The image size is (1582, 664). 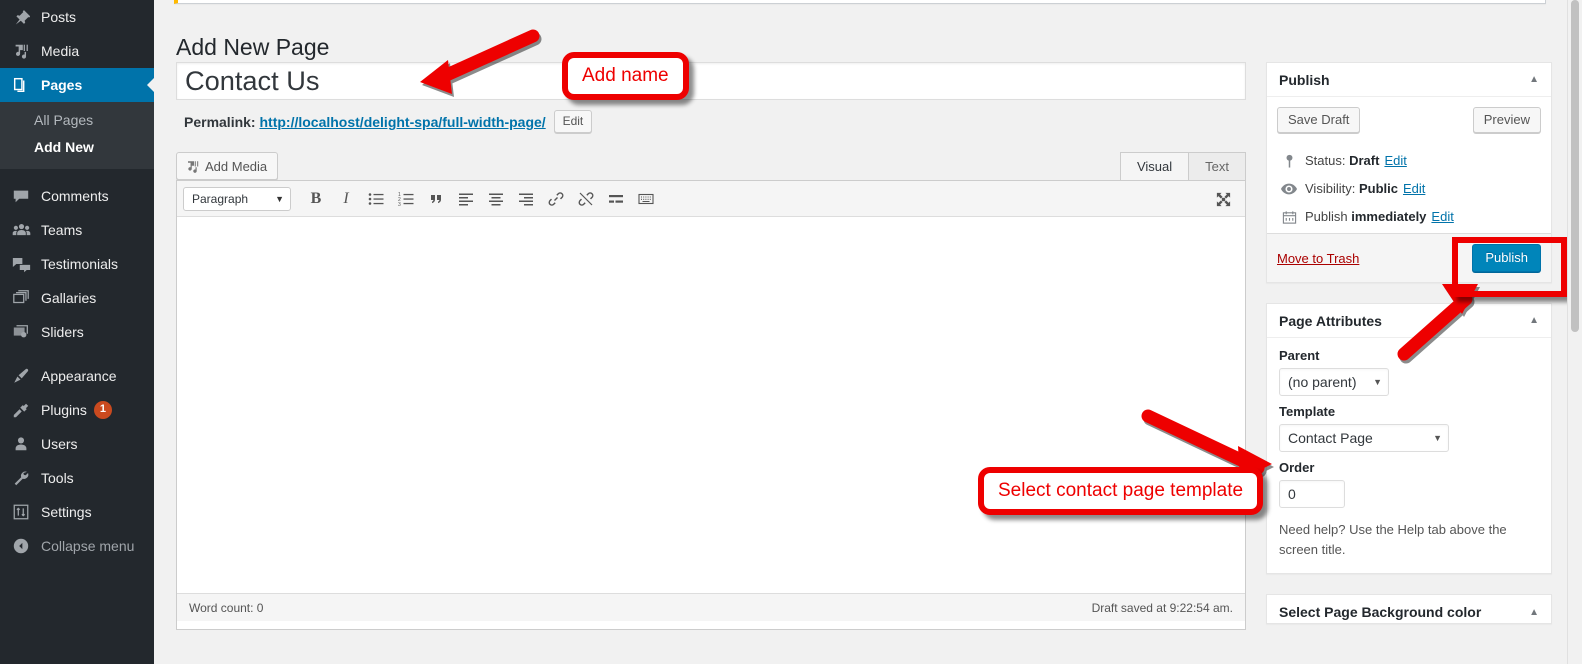 I want to click on wrench-icon, so click(x=21, y=478).